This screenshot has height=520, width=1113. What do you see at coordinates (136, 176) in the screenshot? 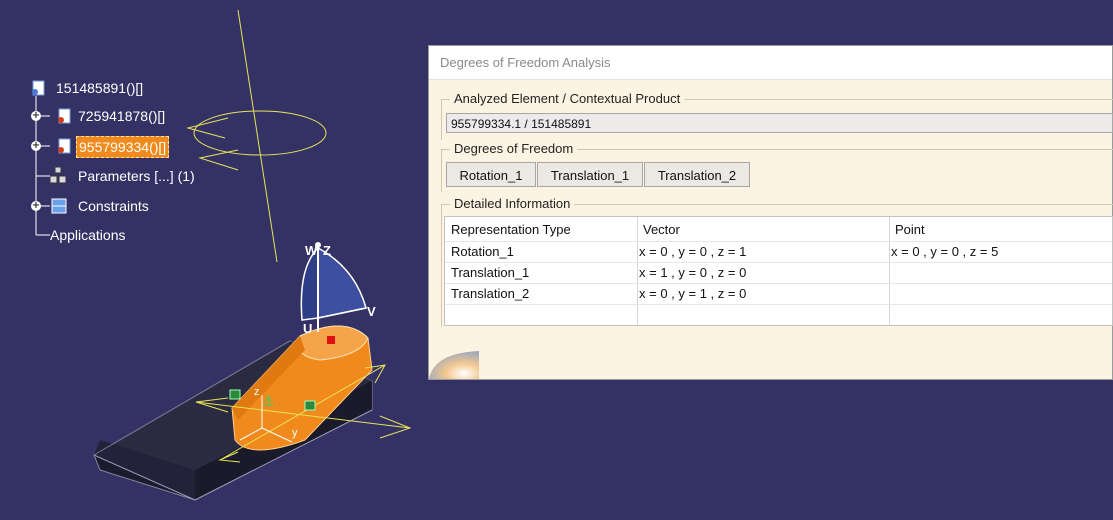
I see `tree-parameters-label: Parameters [...] (1)` at bounding box center [136, 176].